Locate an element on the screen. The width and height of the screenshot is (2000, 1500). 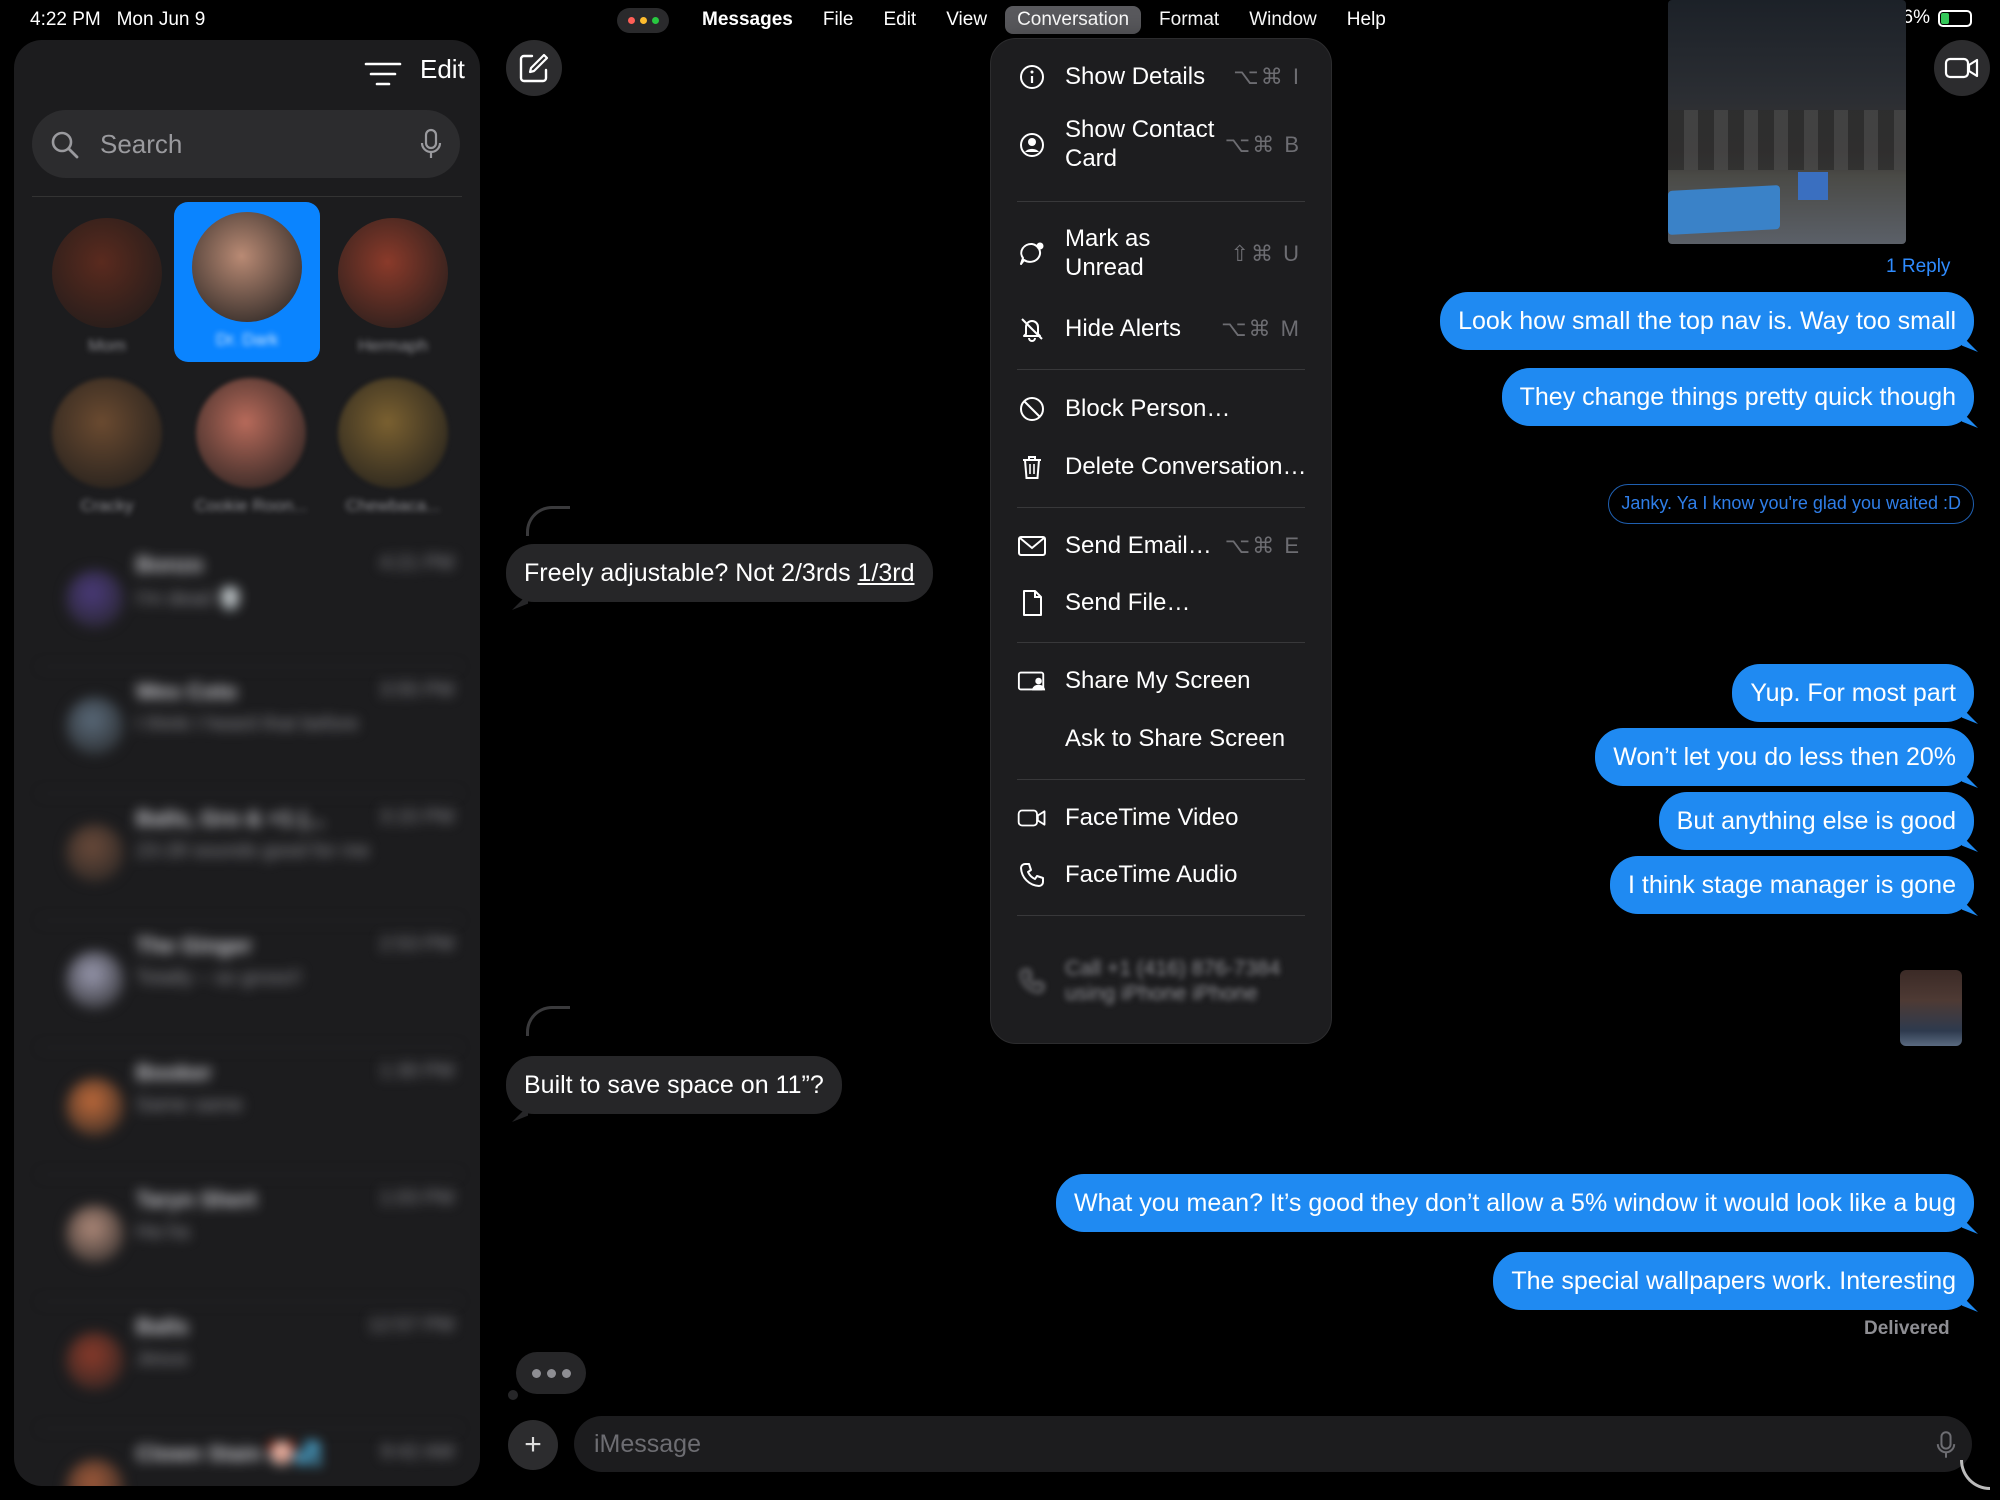
menu-conversation: Conversation is located at coordinates (1073, 20).